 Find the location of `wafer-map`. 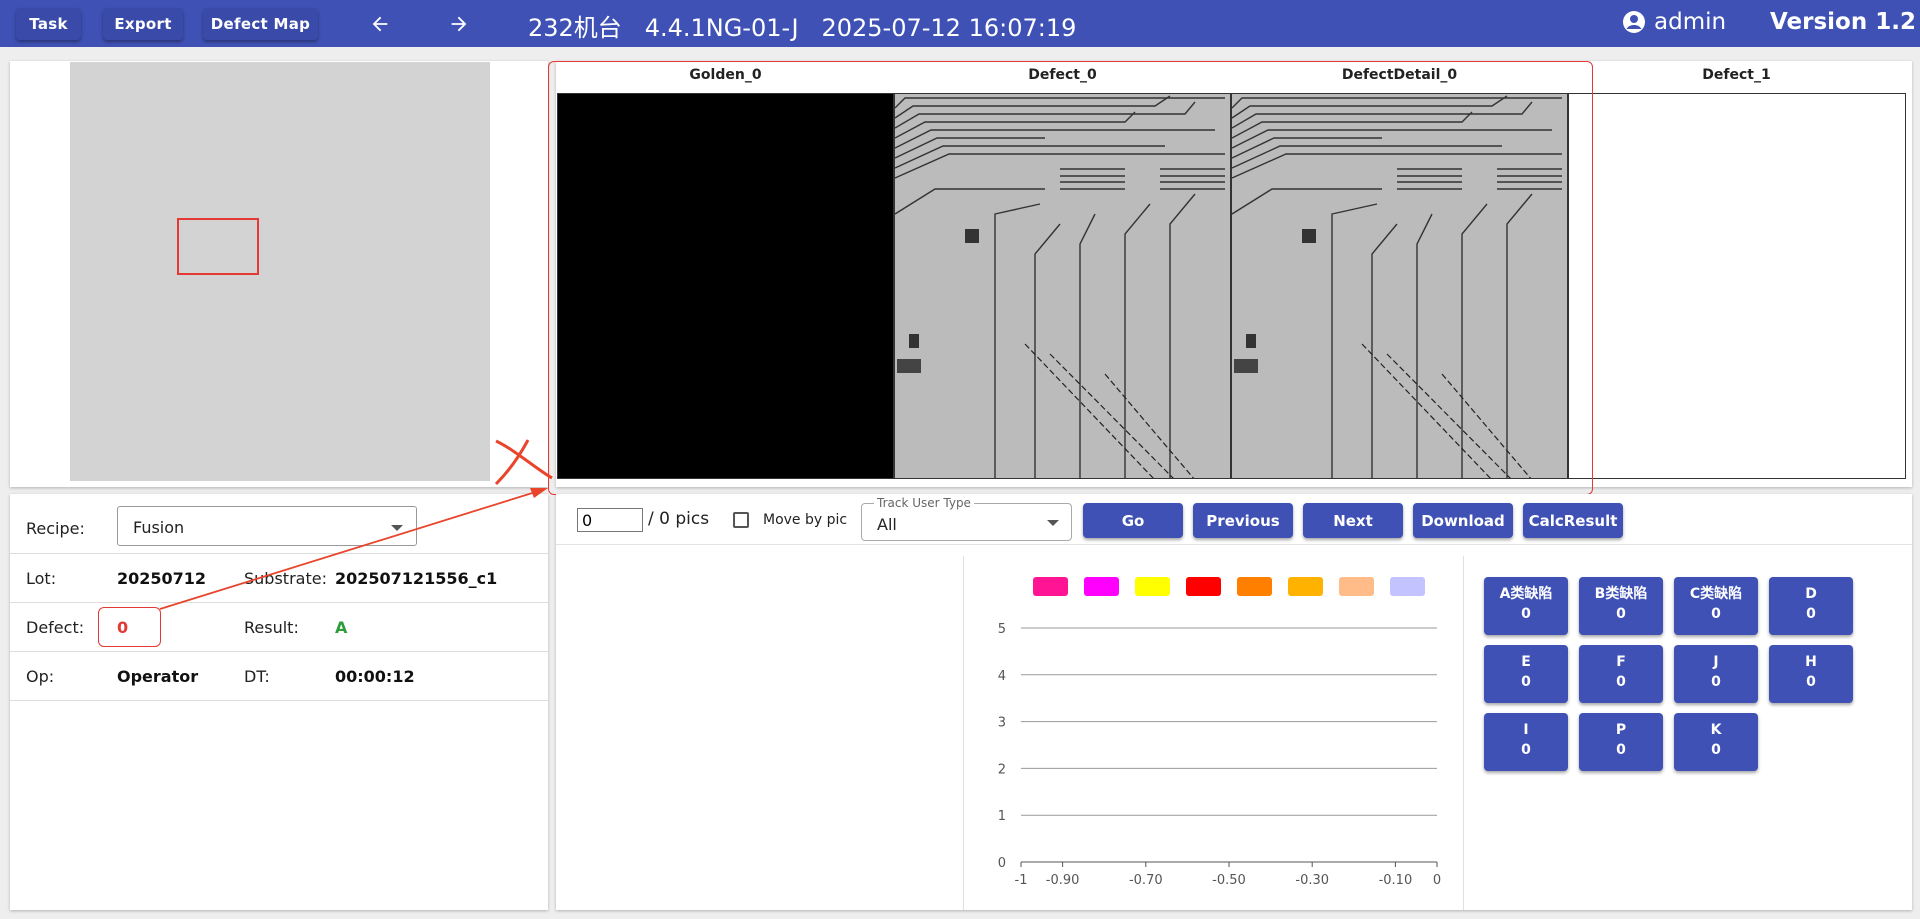

wafer-map is located at coordinates (280, 271).